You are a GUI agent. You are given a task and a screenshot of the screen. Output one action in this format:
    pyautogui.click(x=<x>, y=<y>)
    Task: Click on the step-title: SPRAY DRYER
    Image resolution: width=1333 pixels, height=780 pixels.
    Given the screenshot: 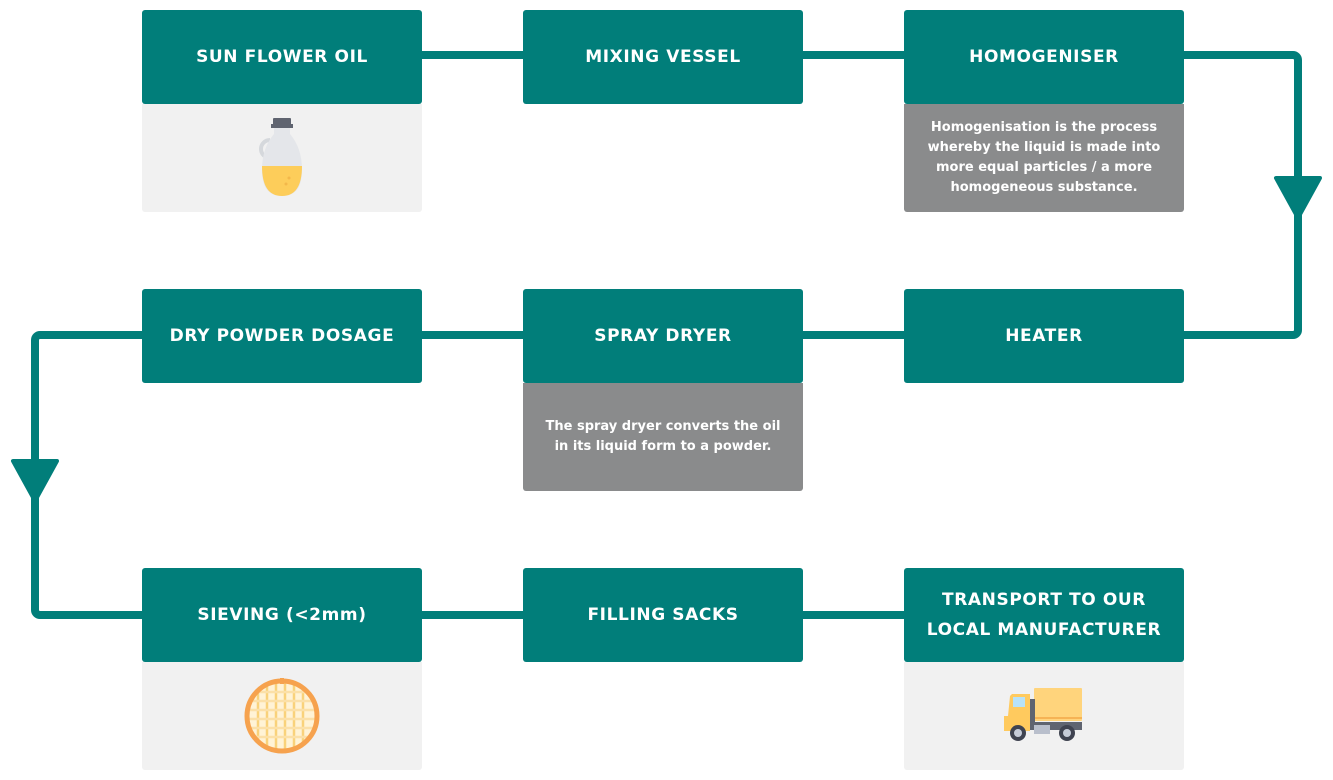 What is the action you would take?
    pyautogui.click(x=663, y=336)
    